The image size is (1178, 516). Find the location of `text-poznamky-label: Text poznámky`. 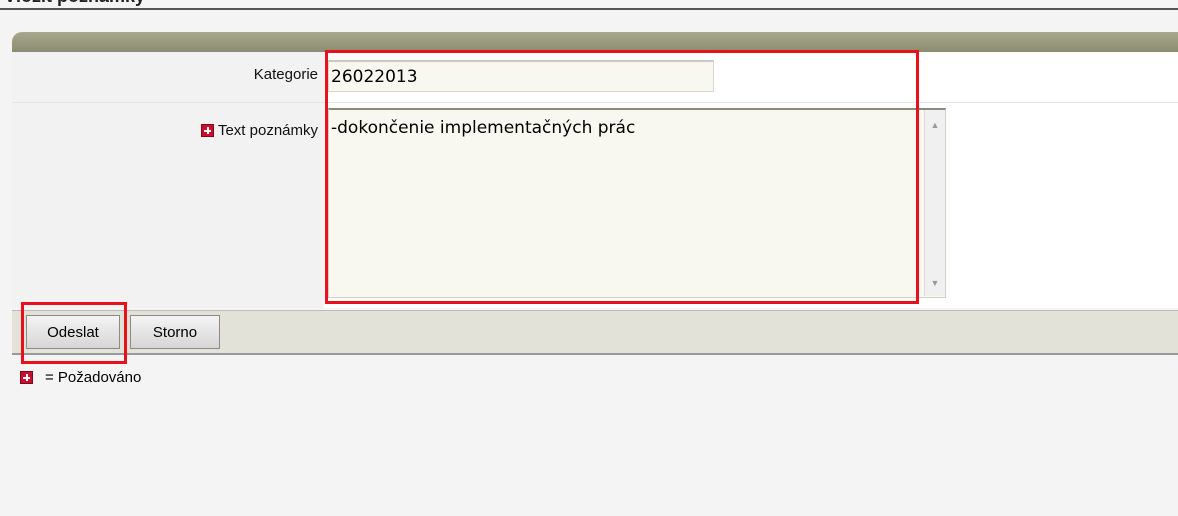

text-poznamky-label: Text poznámky is located at coordinates (267, 130).